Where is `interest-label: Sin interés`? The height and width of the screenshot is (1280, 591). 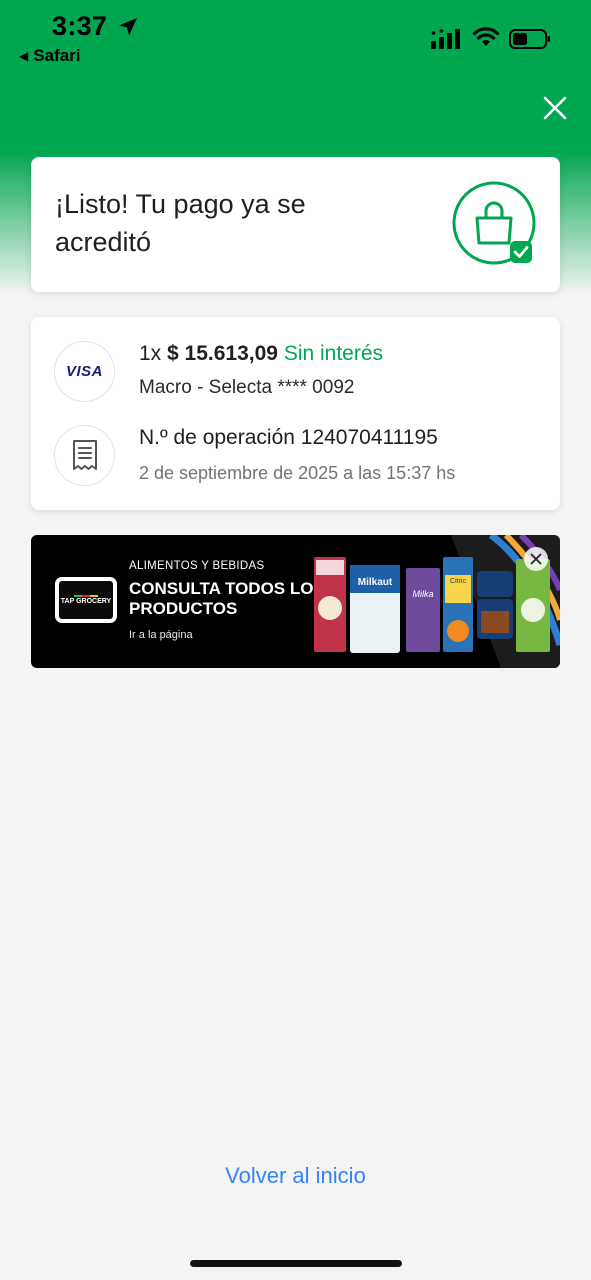
interest-label: Sin interés is located at coordinates (333, 353).